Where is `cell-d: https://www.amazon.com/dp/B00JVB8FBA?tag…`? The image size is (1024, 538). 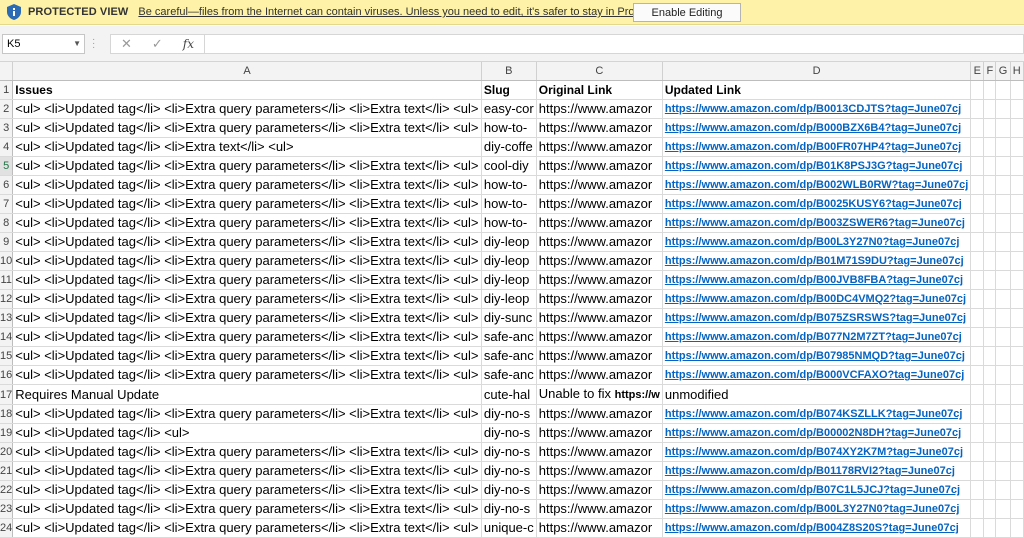
cell-d: https://www.amazon.com/dp/B00JVB8FBA?tag… is located at coordinates (817, 280).